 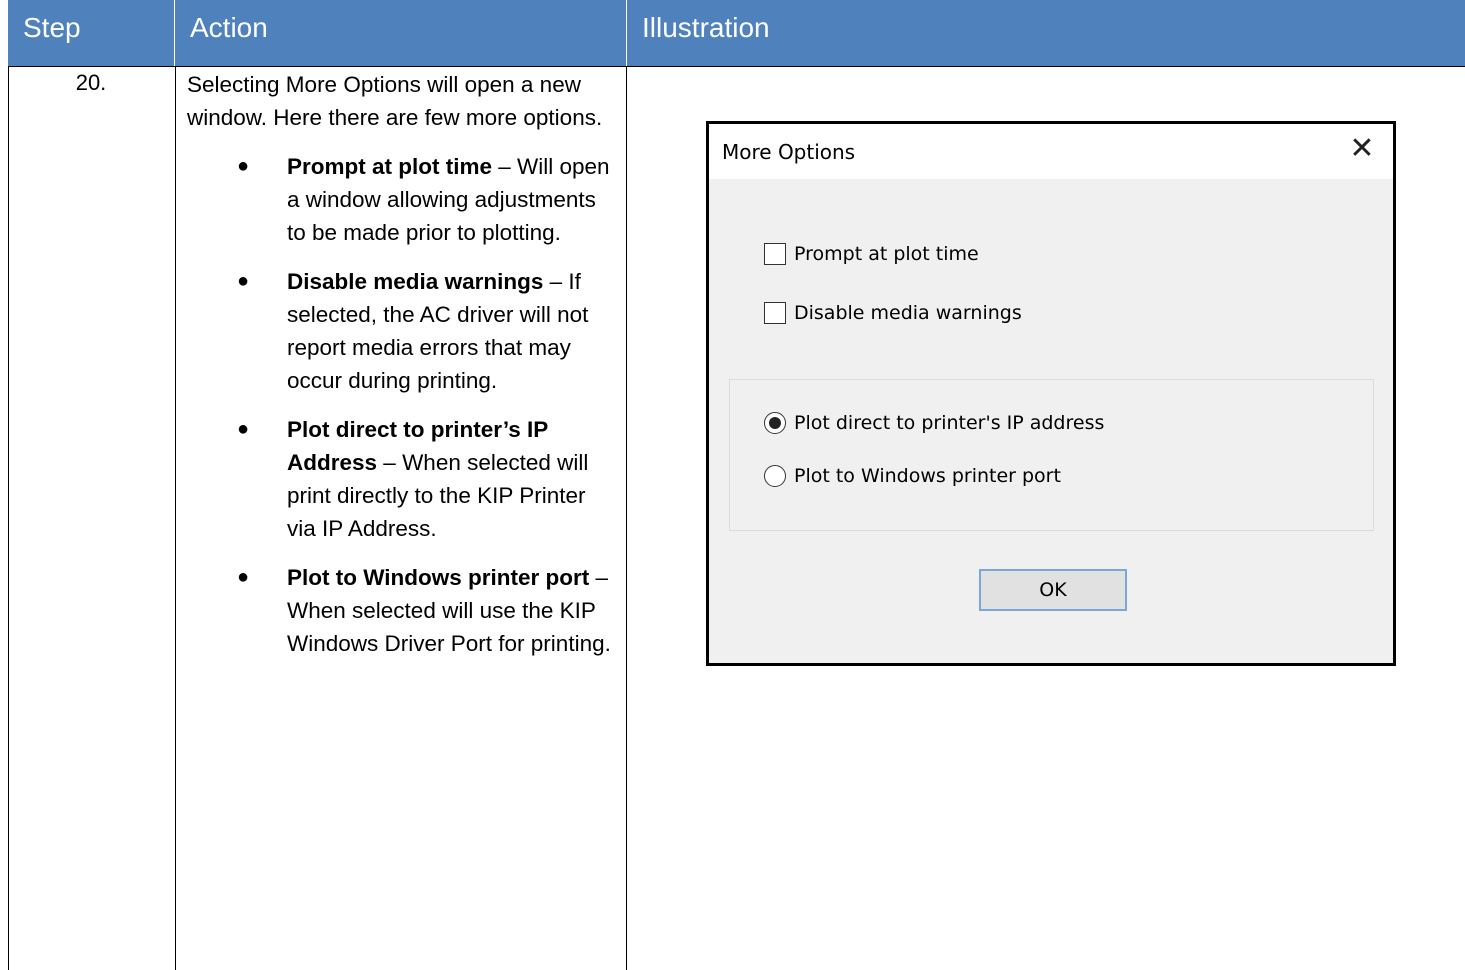 What do you see at coordinates (1051, 455) in the screenshot?
I see `plot-mode-group` at bounding box center [1051, 455].